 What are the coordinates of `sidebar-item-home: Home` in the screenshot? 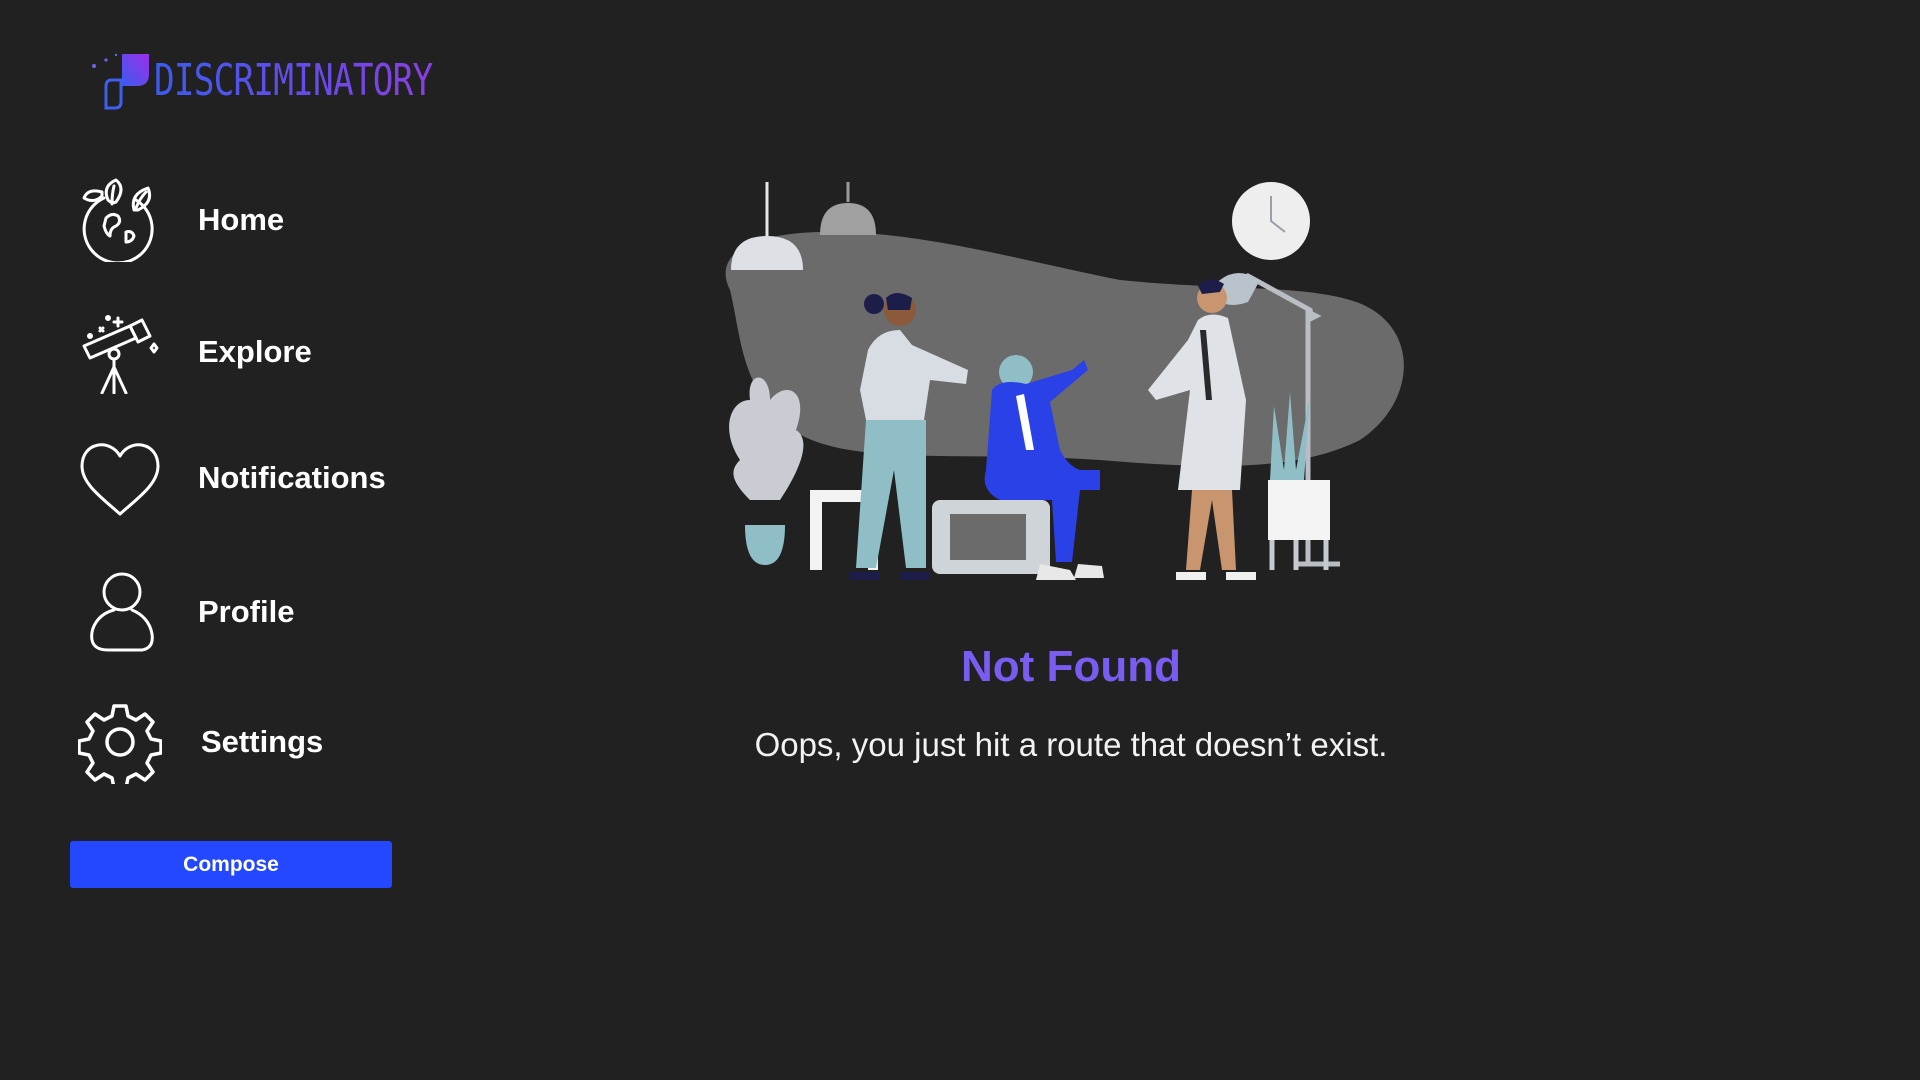 It's located at (181, 220).